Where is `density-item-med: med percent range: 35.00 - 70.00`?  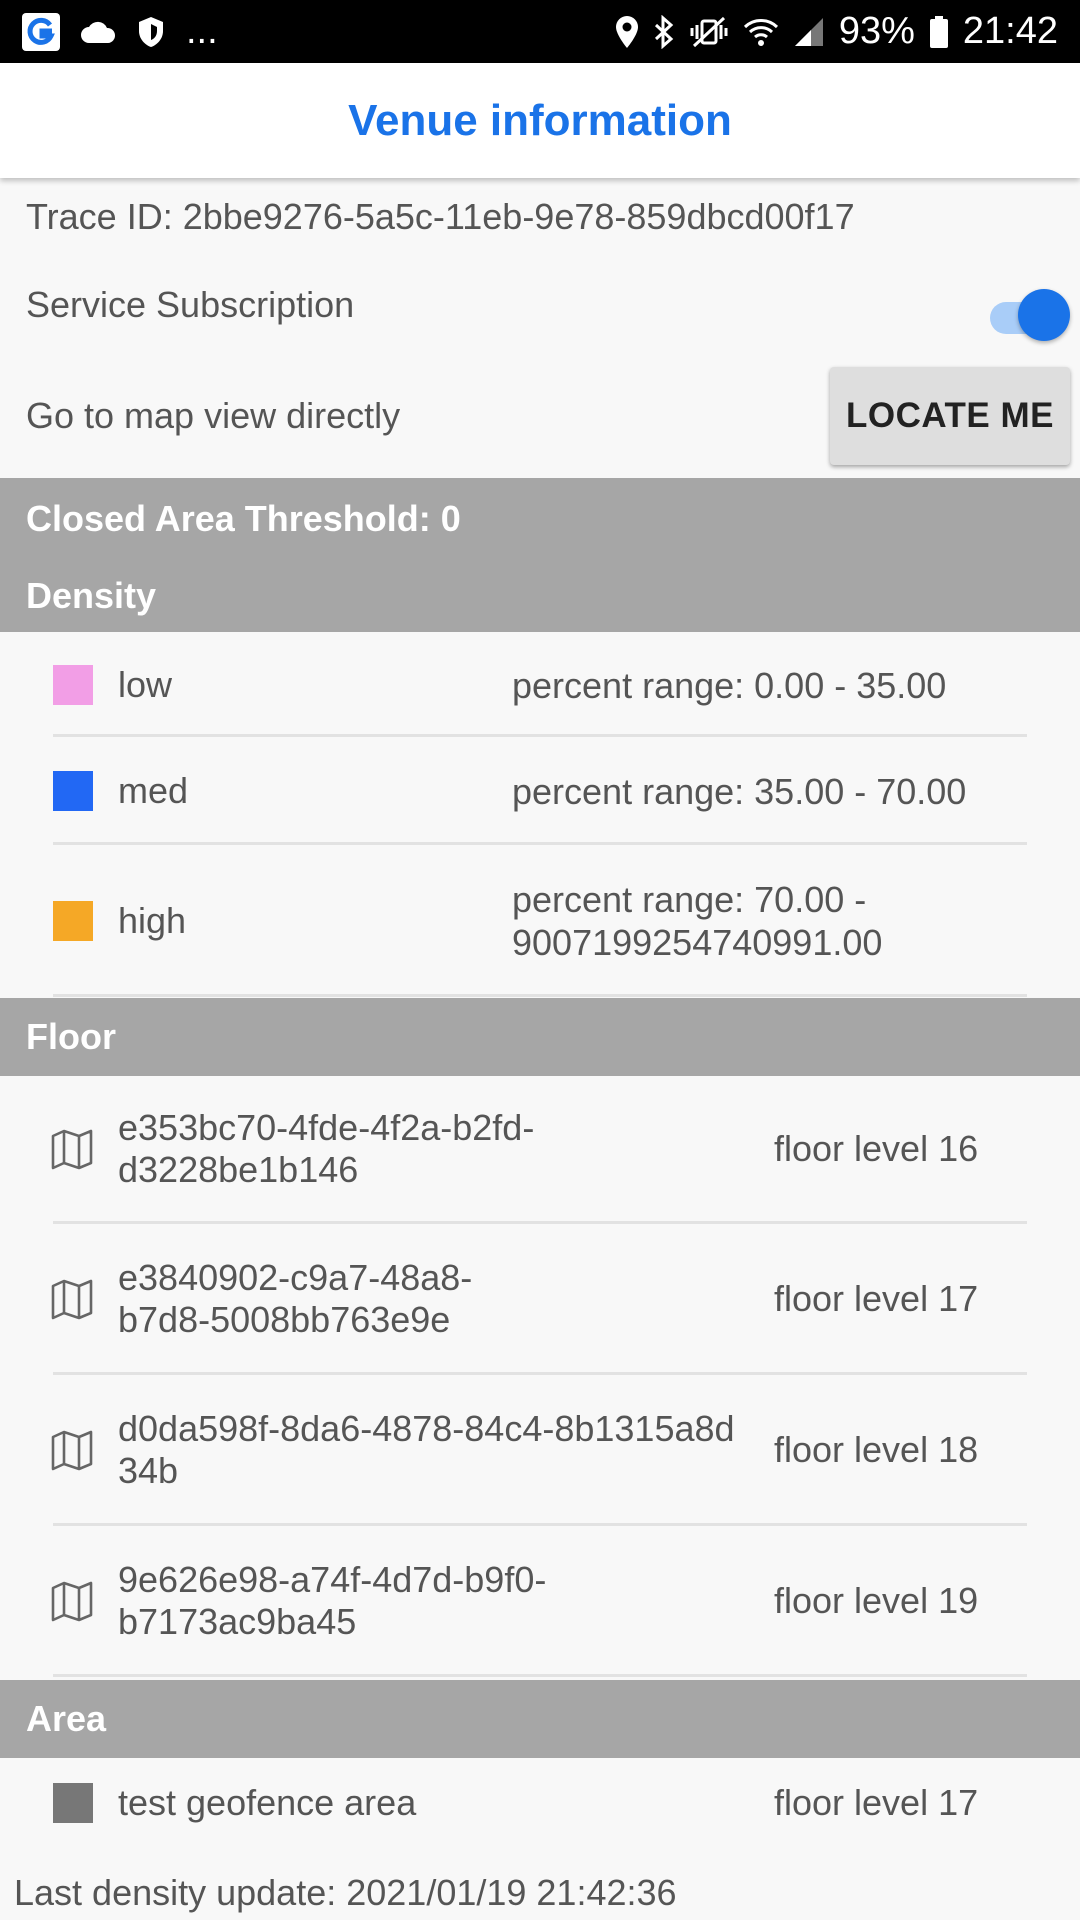
density-item-med: med percent range: 35.00 - 70.00 is located at coordinates (540, 791).